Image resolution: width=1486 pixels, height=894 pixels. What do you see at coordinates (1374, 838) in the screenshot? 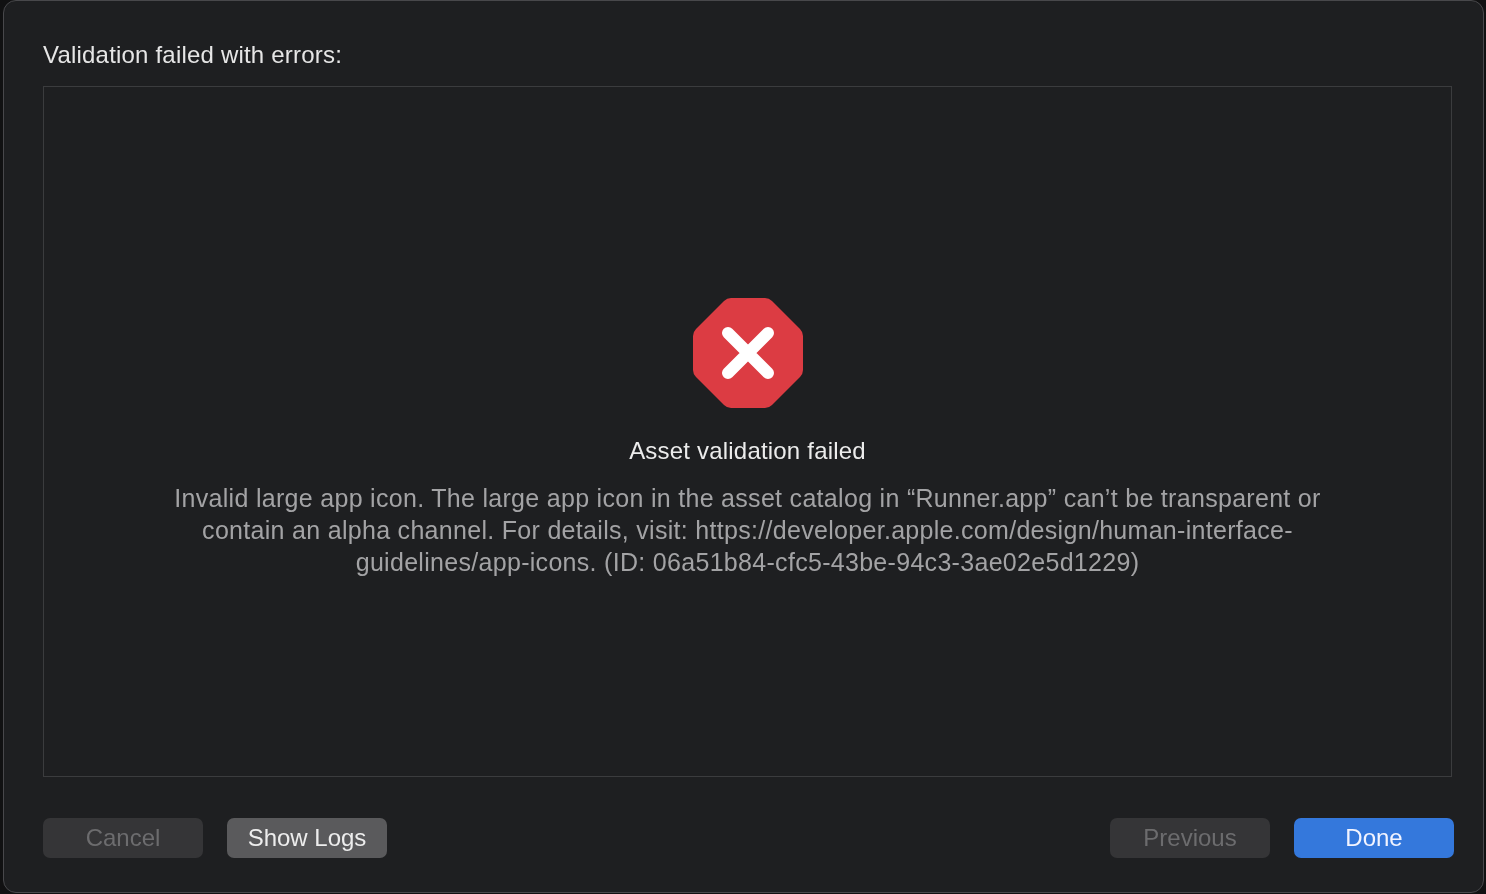
I see `default-button: Done` at bounding box center [1374, 838].